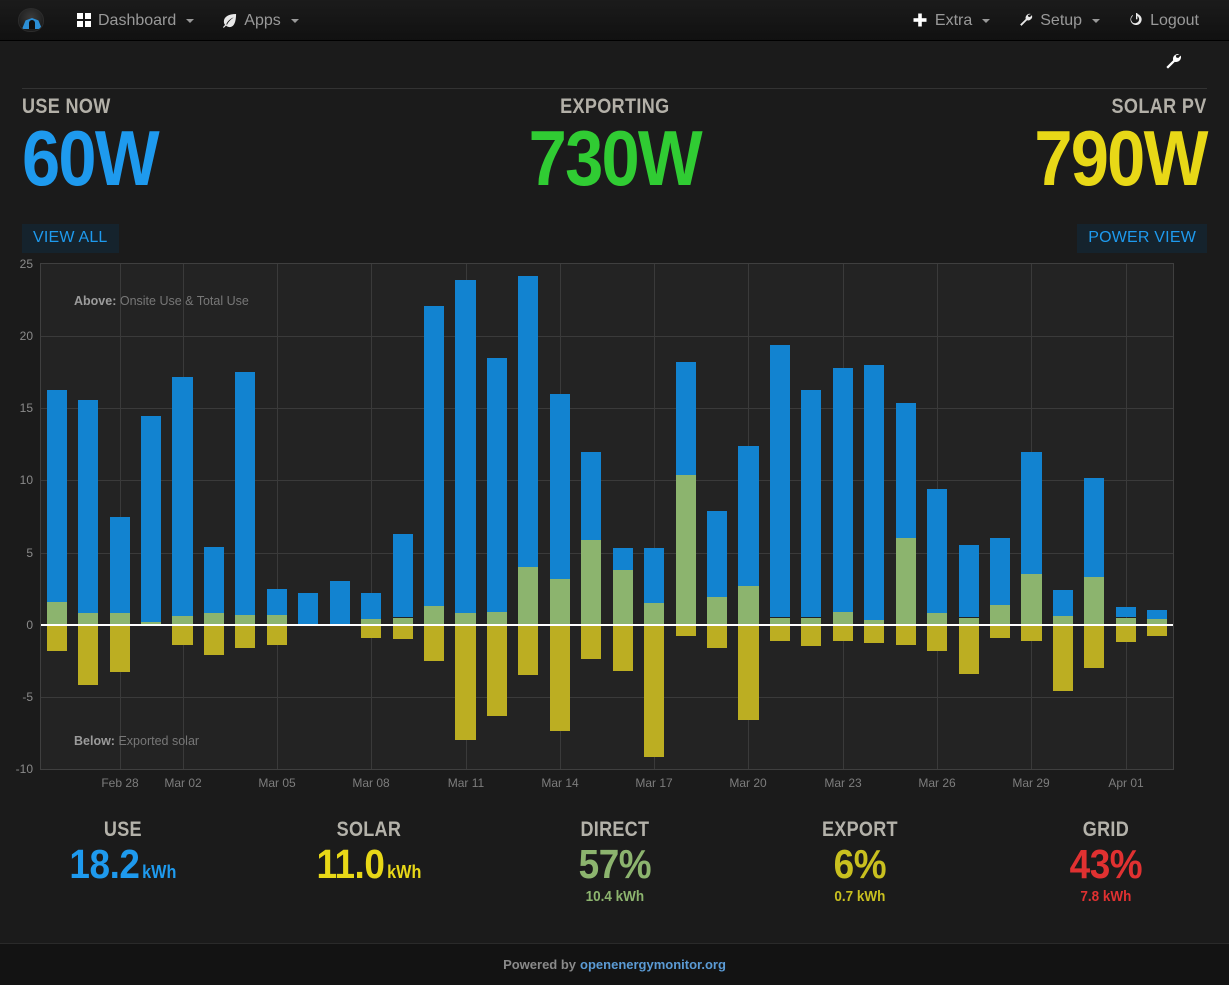  I want to click on y-axis-tick-label: -10, so click(24, 769).